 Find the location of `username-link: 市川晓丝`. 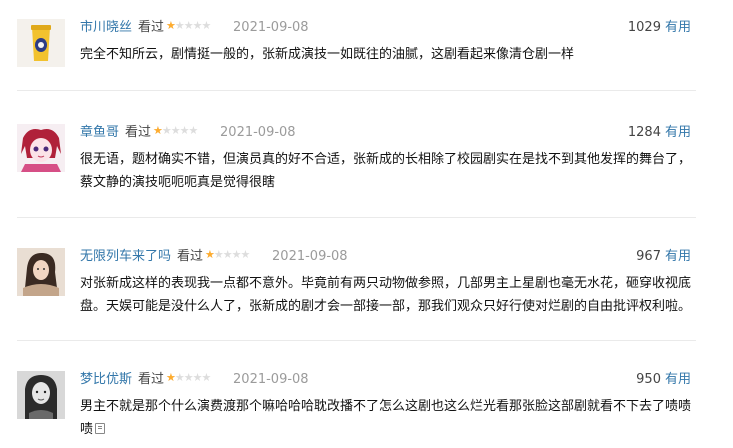

username-link: 市川晓丝 is located at coordinates (106, 27).